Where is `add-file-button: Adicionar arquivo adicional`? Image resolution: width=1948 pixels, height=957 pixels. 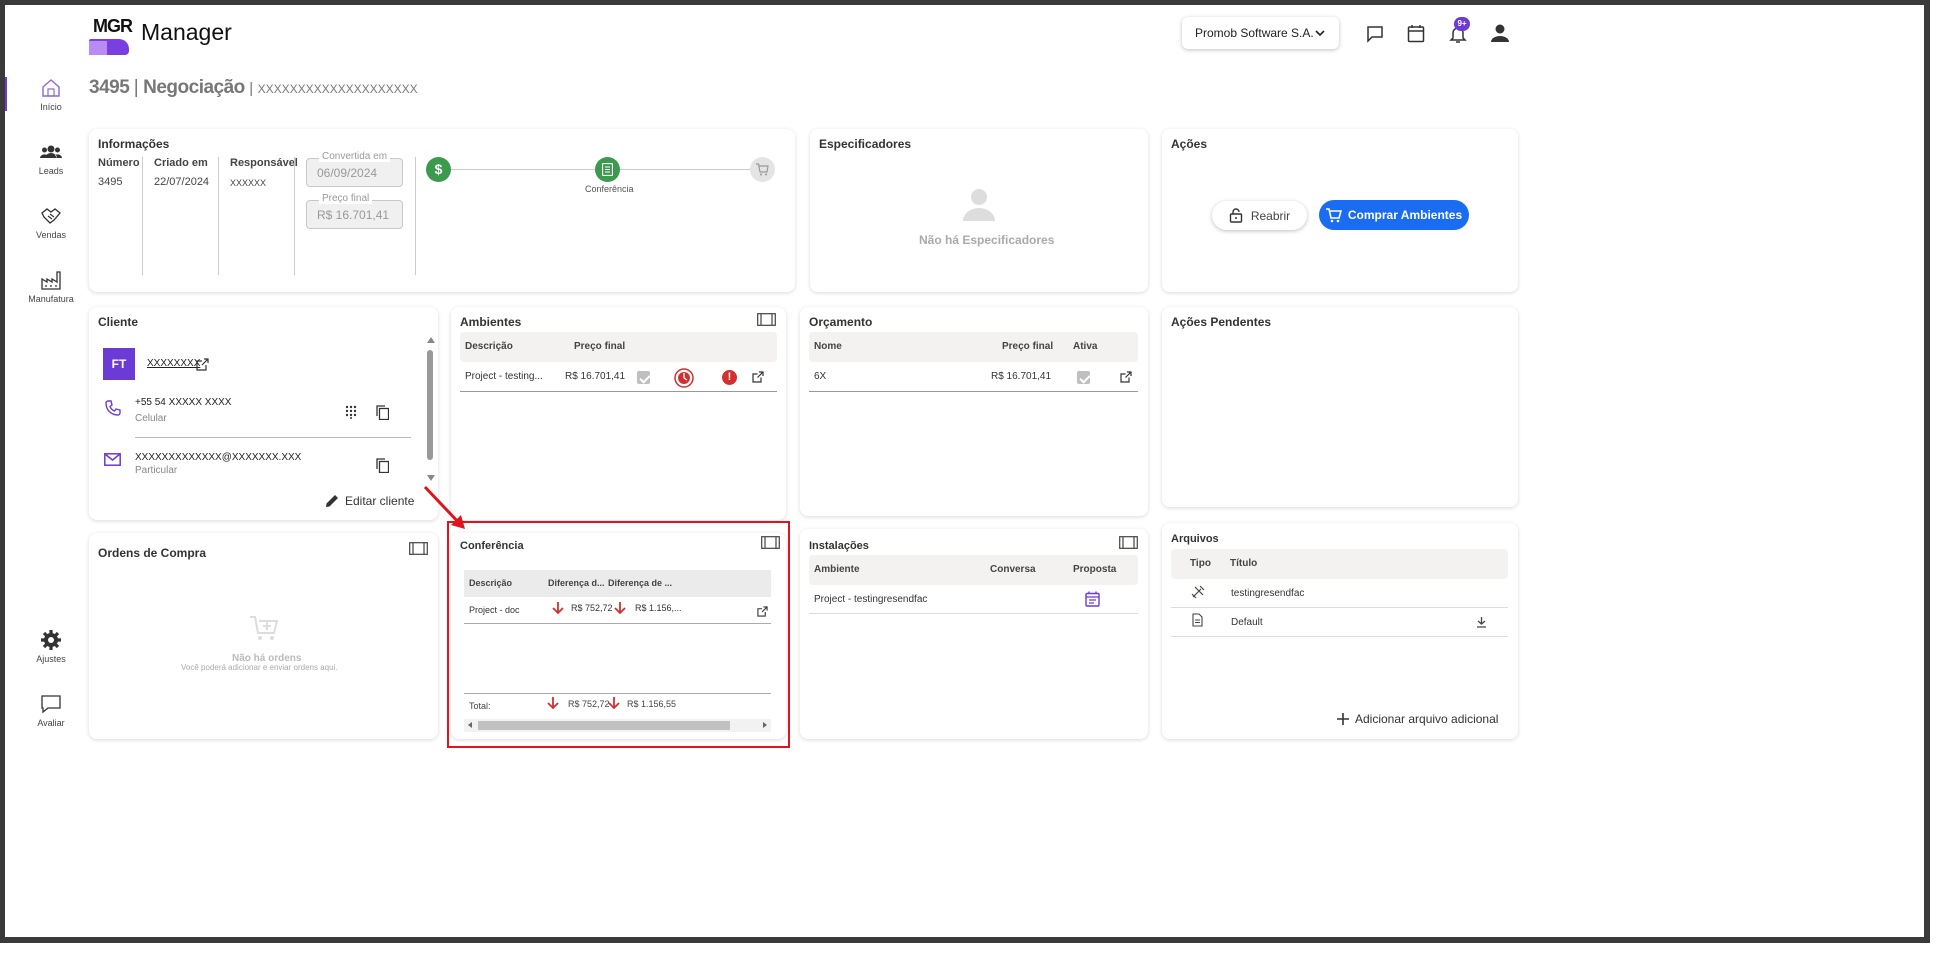
add-file-button: Adicionar arquivo adicional is located at coordinates (1417, 719).